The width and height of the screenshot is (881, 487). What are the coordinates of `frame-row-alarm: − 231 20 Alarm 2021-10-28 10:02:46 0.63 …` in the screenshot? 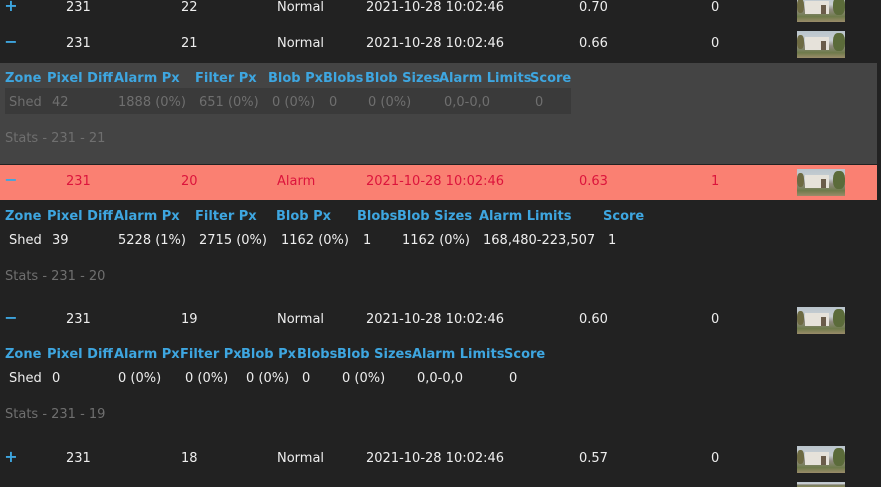 It's located at (438, 182).